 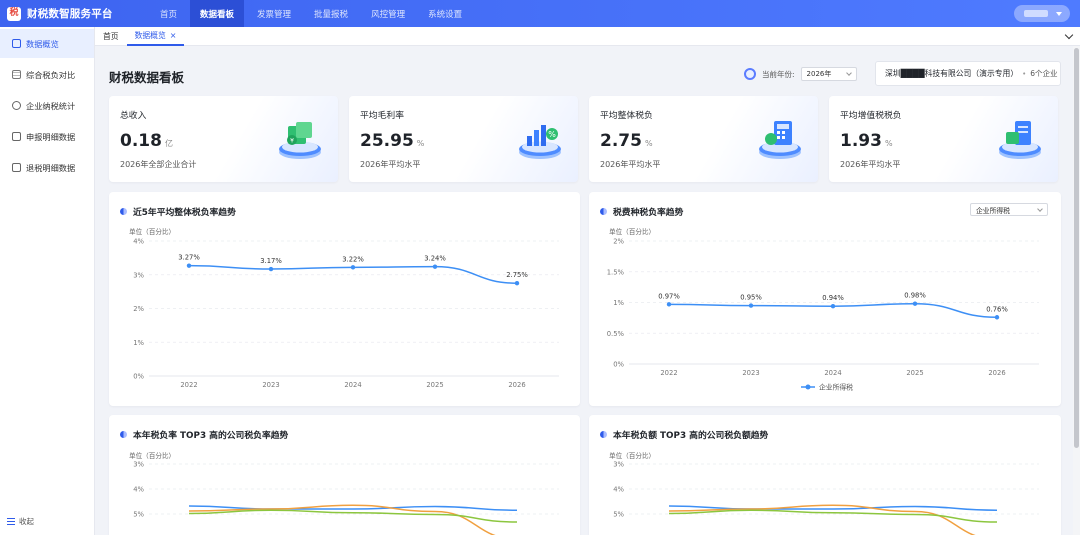 What do you see at coordinates (751, 298) in the screenshot?
I see `data-label: 0.95%` at bounding box center [751, 298].